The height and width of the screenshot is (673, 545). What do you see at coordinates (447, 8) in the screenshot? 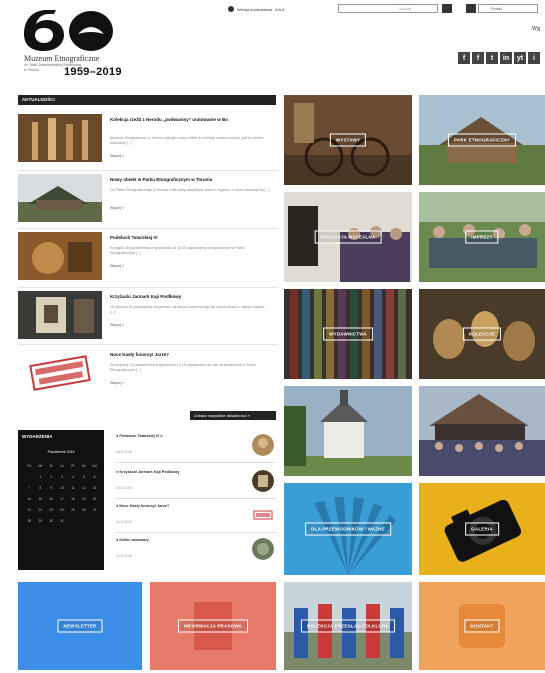
I see `search-button` at bounding box center [447, 8].